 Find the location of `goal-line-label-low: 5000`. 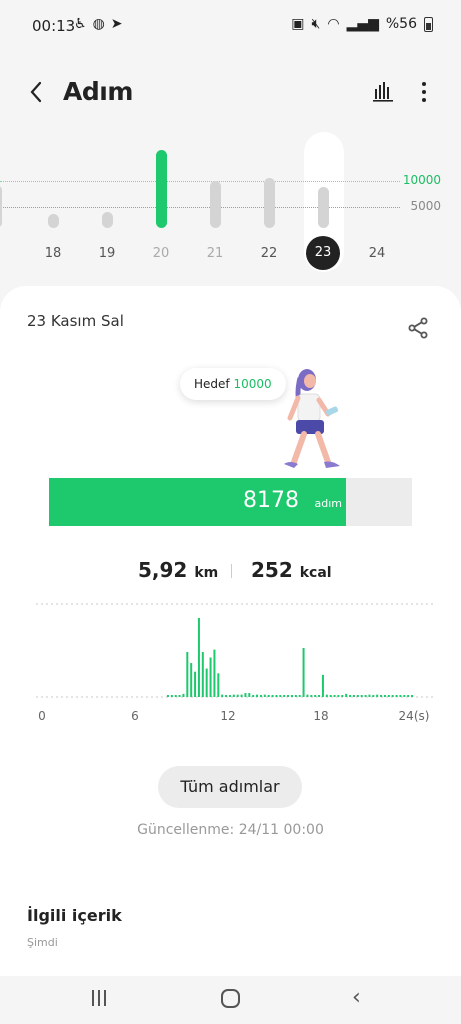

goal-line-label-low: 5000 is located at coordinates (425, 206).